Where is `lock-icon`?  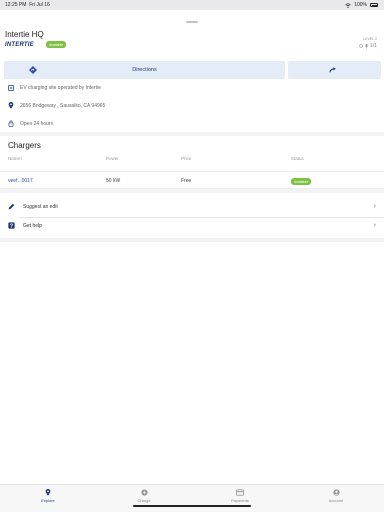 lock-icon is located at coordinates (11, 123).